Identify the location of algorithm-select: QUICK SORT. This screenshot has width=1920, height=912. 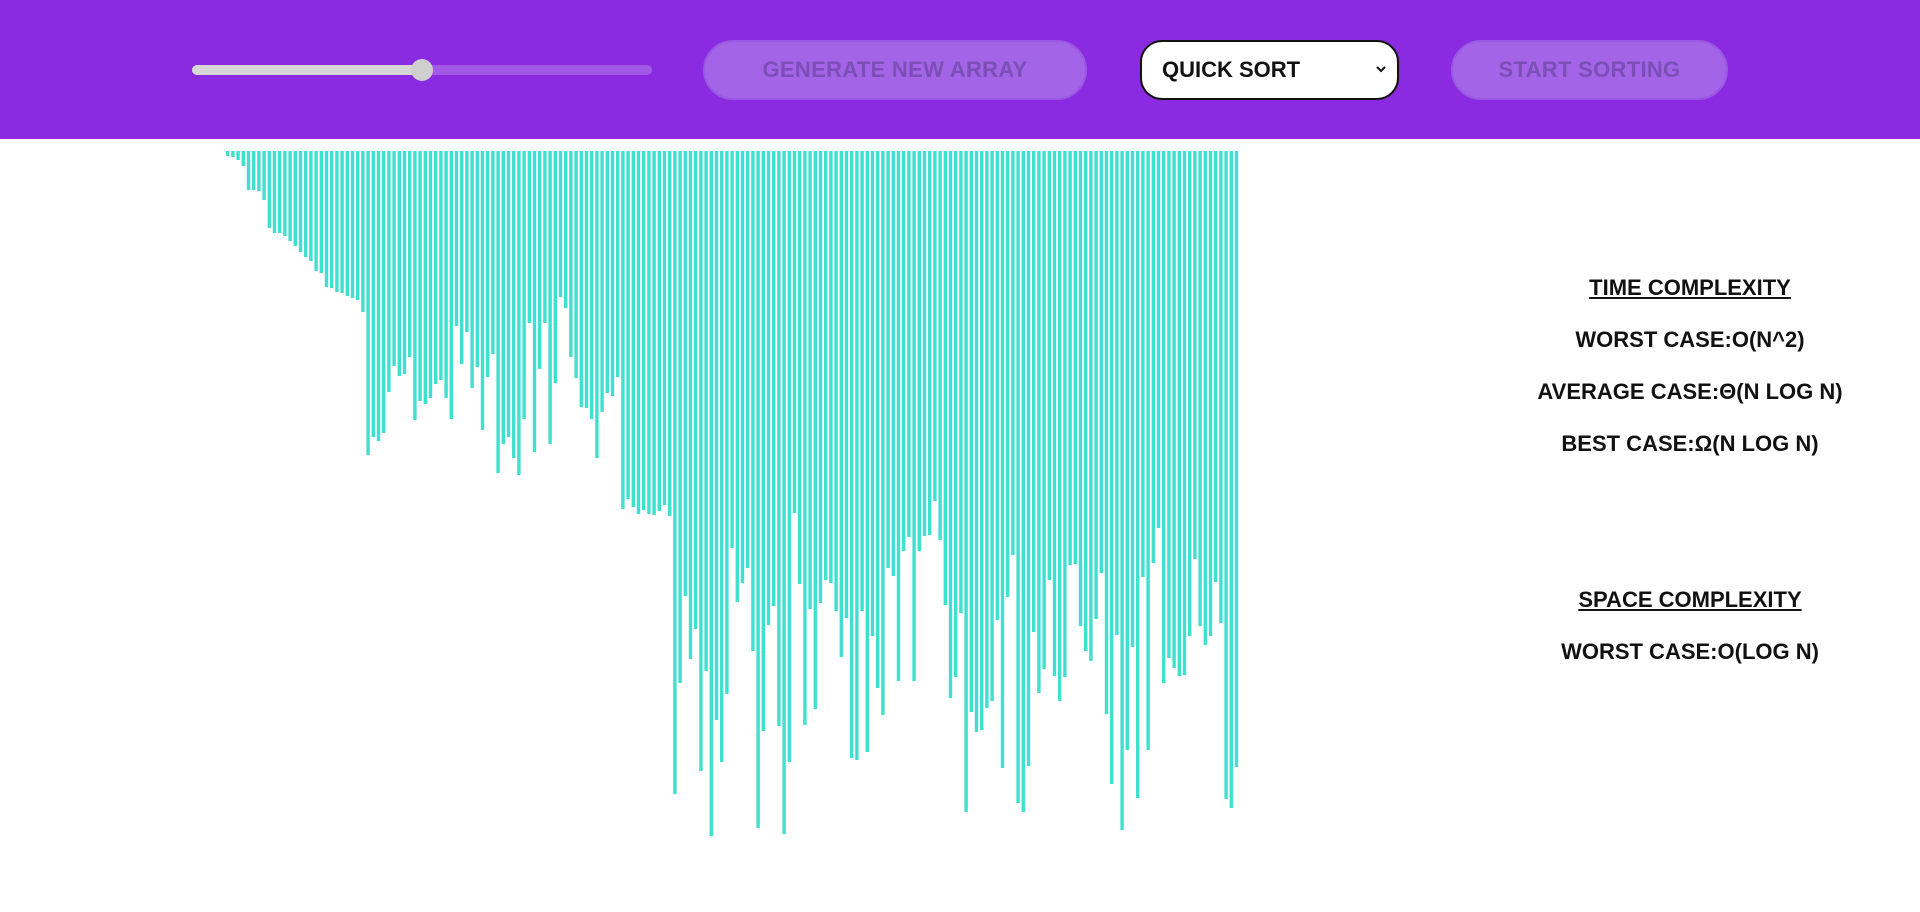
(1269, 70).